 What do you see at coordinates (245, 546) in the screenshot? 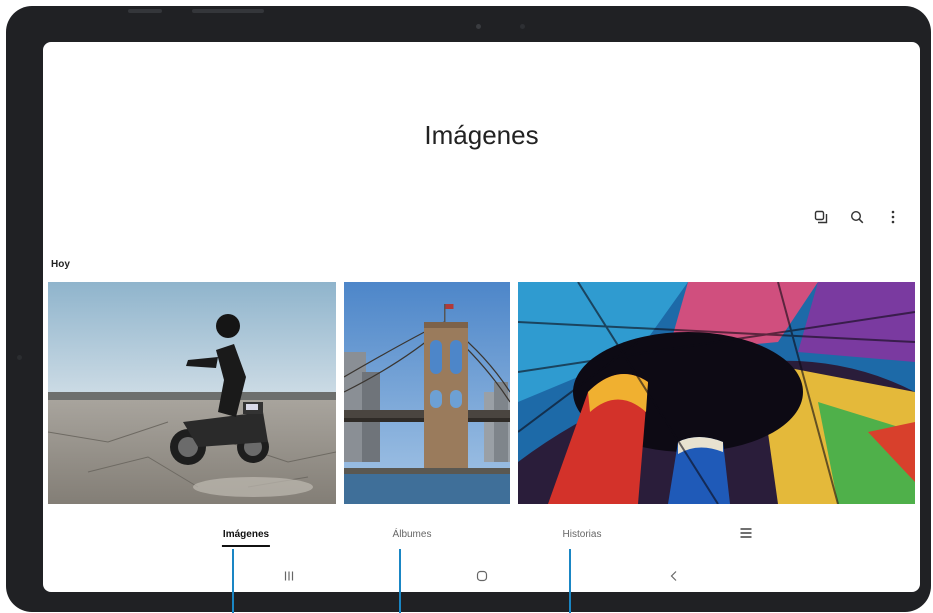
I see `active-tab-indicator` at bounding box center [245, 546].